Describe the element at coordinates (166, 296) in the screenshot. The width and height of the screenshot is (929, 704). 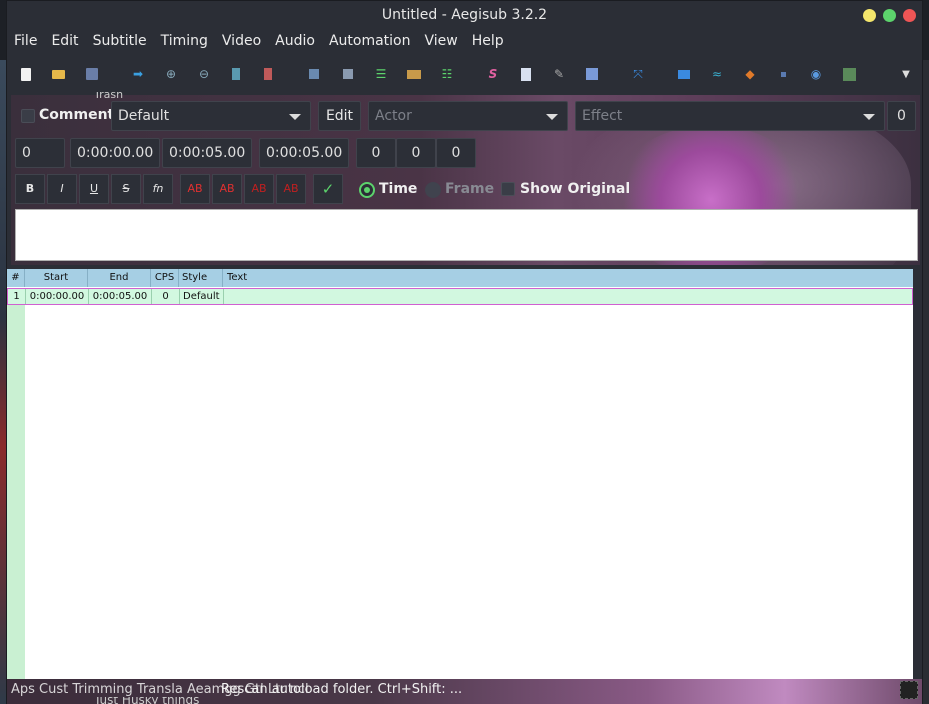
I see `row-cps: 0` at that location.